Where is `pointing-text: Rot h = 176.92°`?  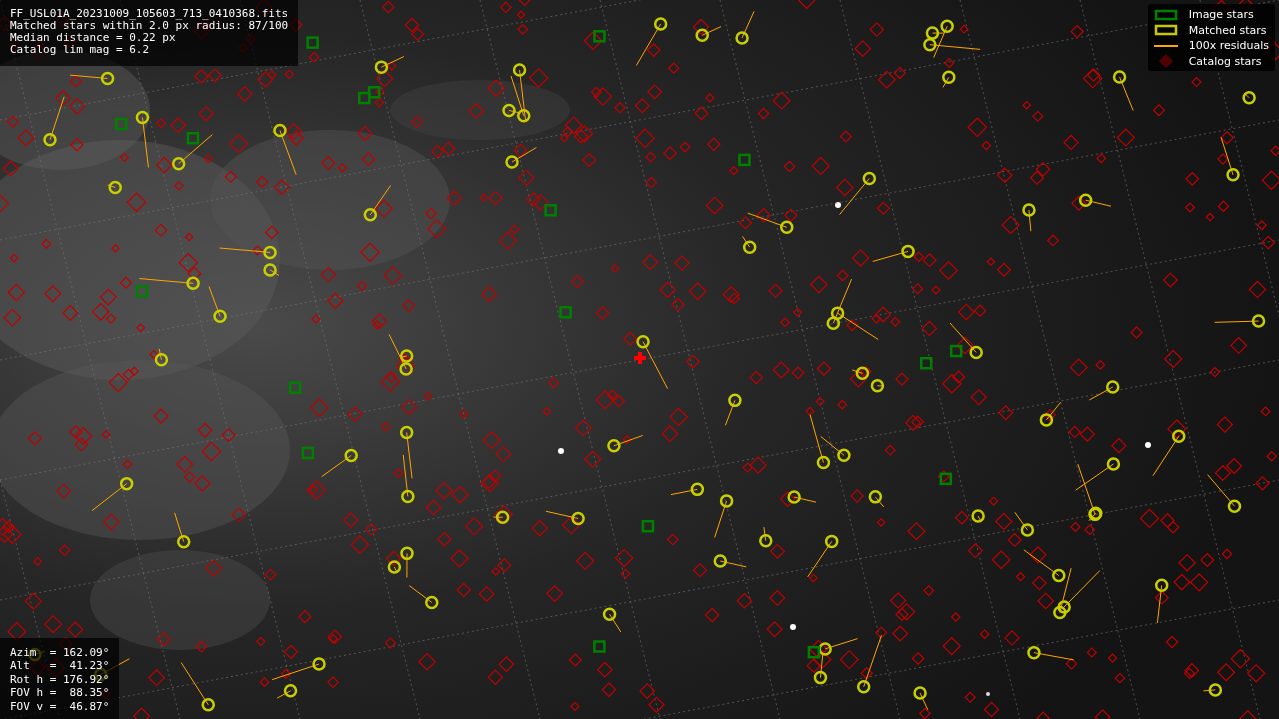 pointing-text: Rot h = 176.92° is located at coordinates (60, 679).